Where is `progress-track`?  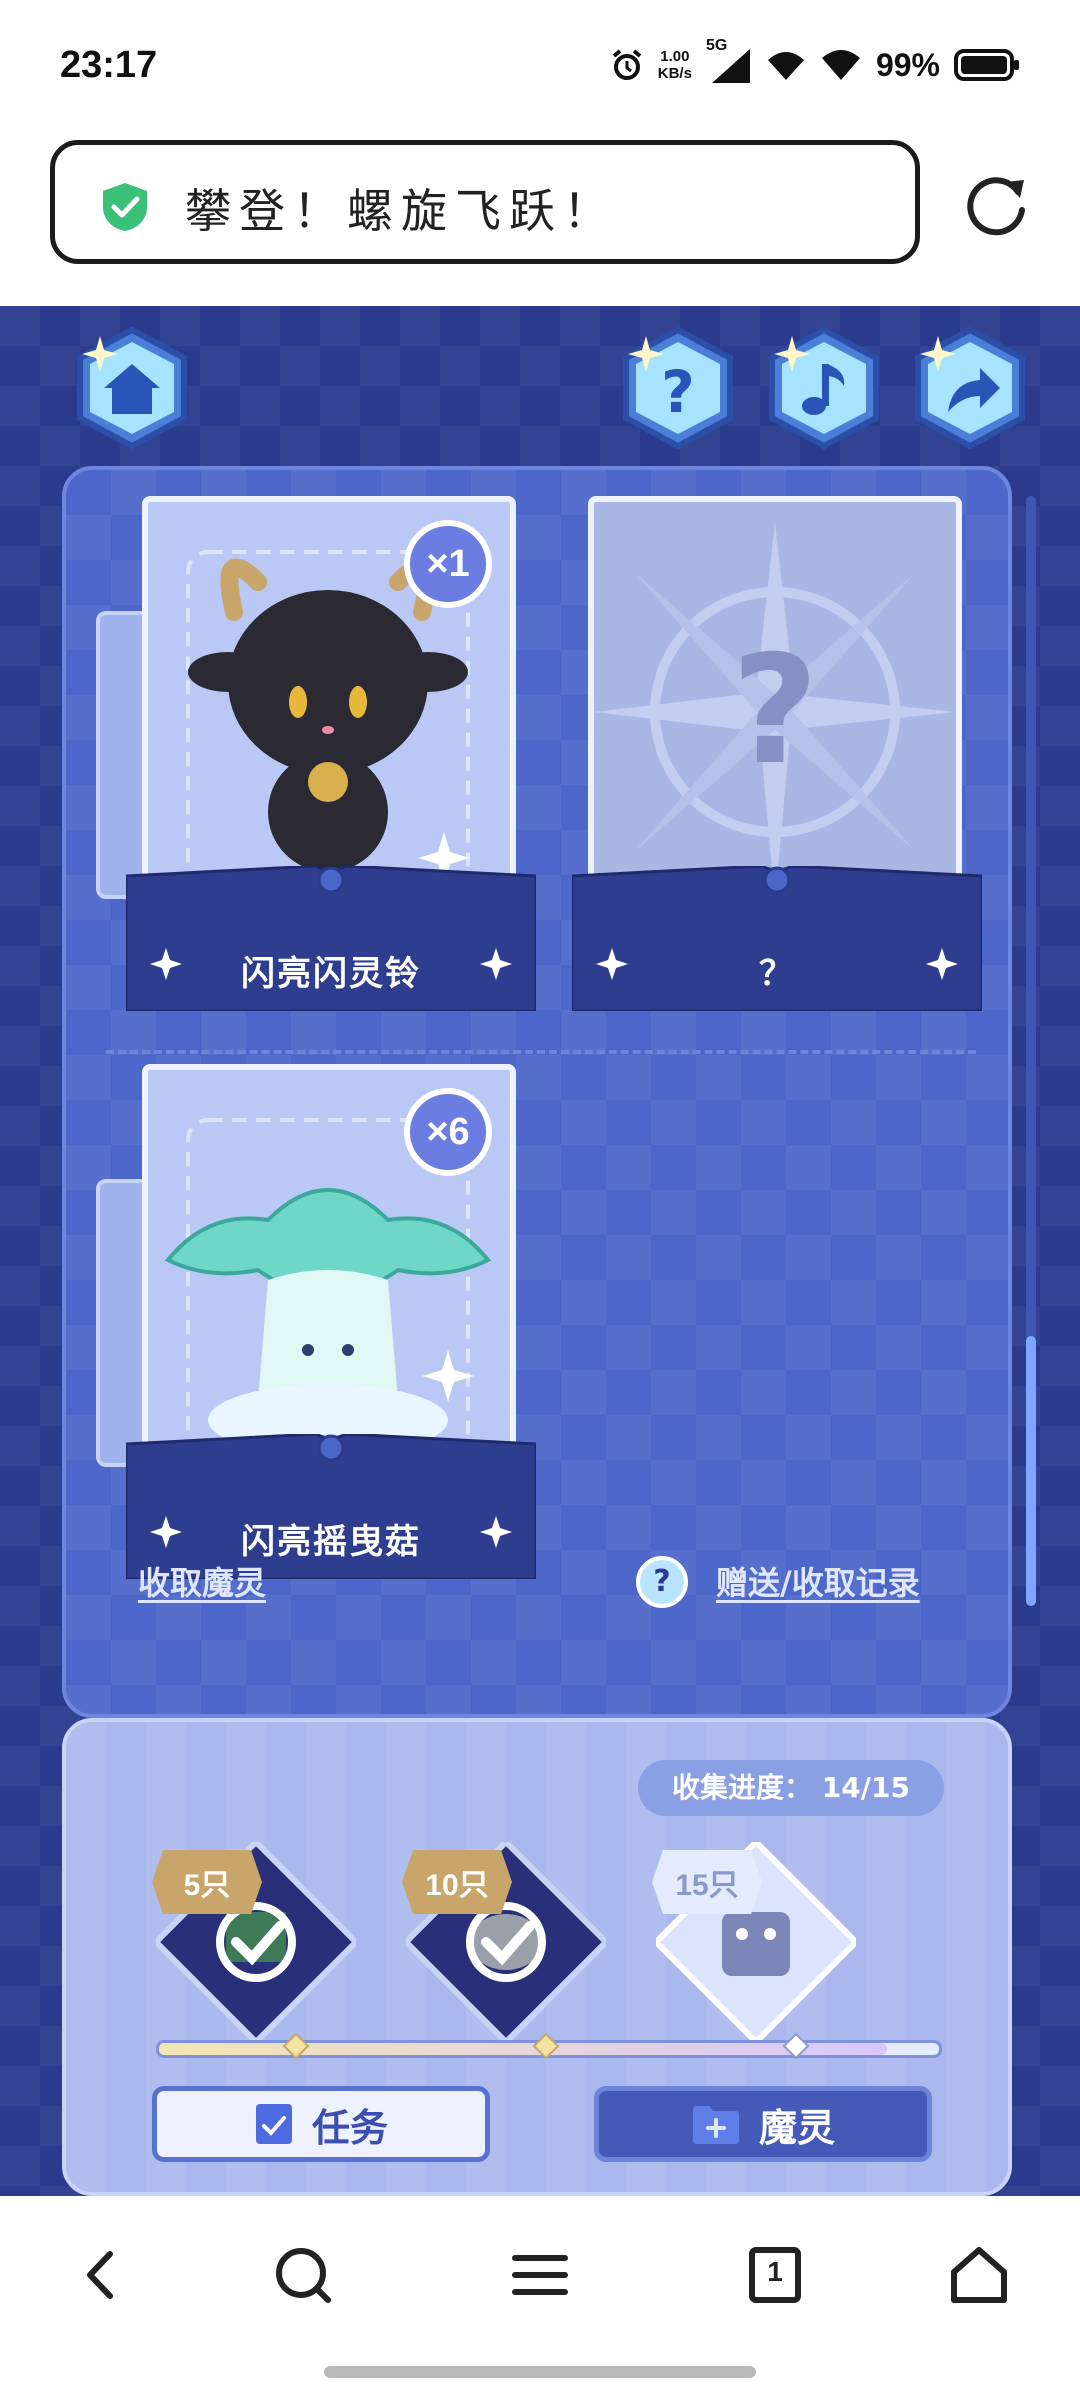
progress-track is located at coordinates (549, 2049).